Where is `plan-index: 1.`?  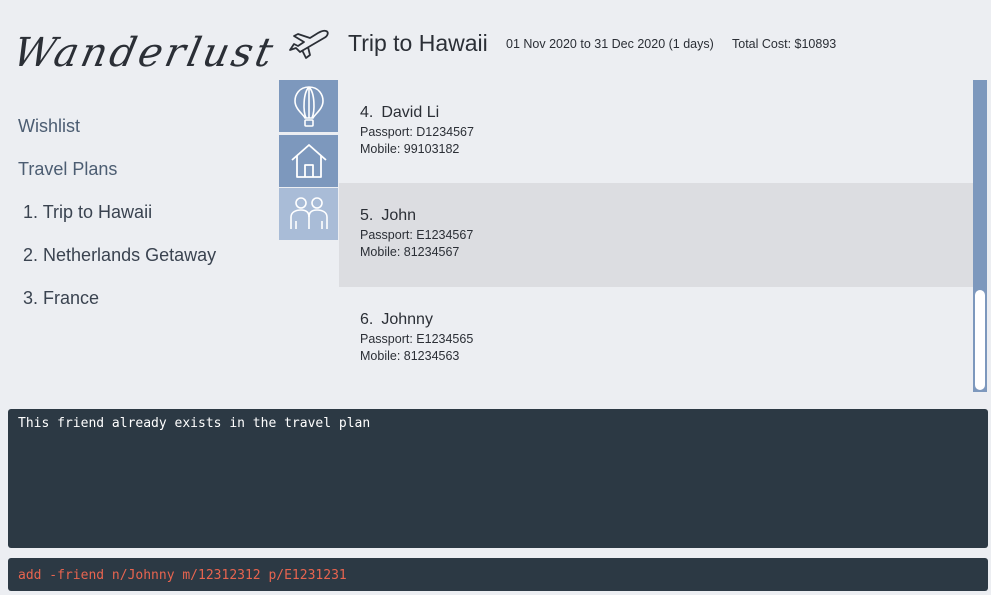 plan-index: 1. is located at coordinates (31, 212).